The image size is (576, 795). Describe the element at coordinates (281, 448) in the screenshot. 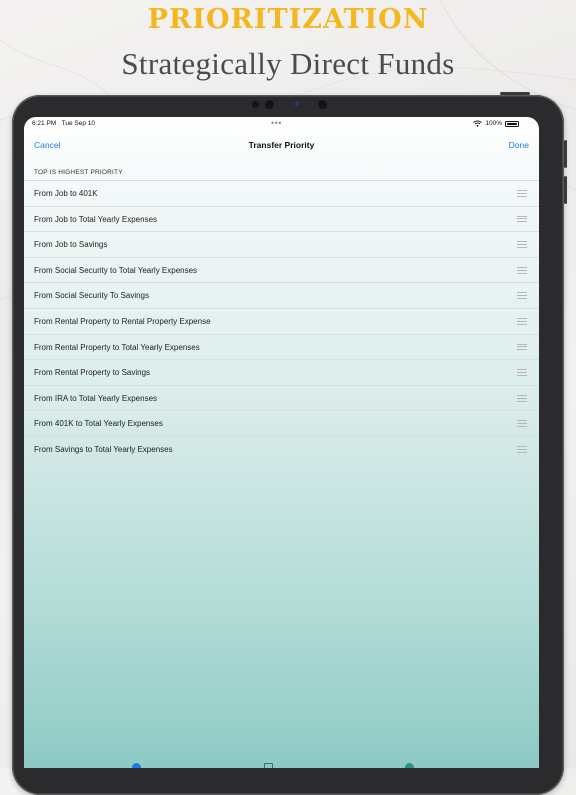

I see `list-item: From Savings to Total Yearly Expenses` at that location.